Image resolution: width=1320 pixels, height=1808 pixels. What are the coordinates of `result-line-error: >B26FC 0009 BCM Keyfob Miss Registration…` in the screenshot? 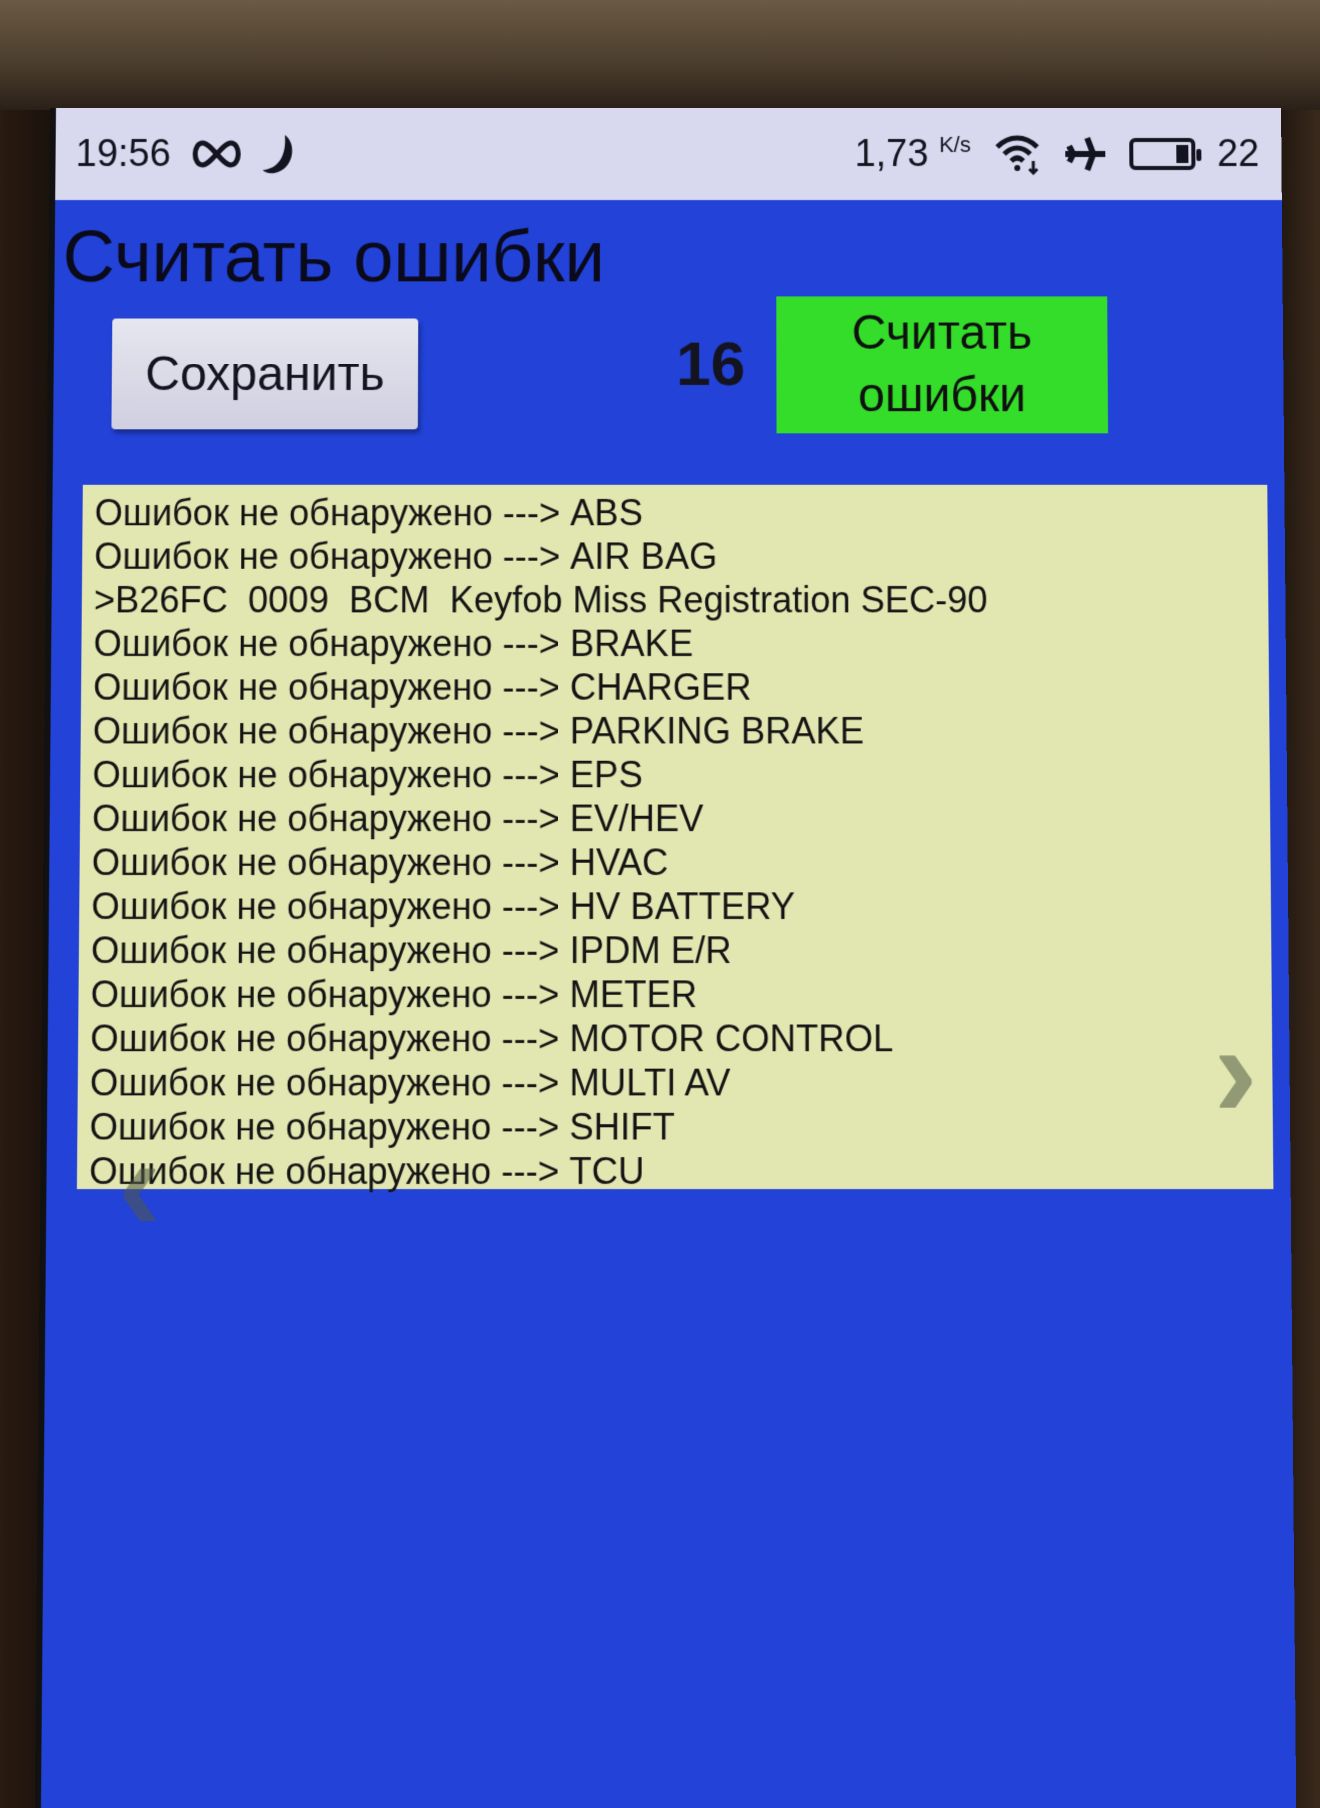 It's located at (540, 599).